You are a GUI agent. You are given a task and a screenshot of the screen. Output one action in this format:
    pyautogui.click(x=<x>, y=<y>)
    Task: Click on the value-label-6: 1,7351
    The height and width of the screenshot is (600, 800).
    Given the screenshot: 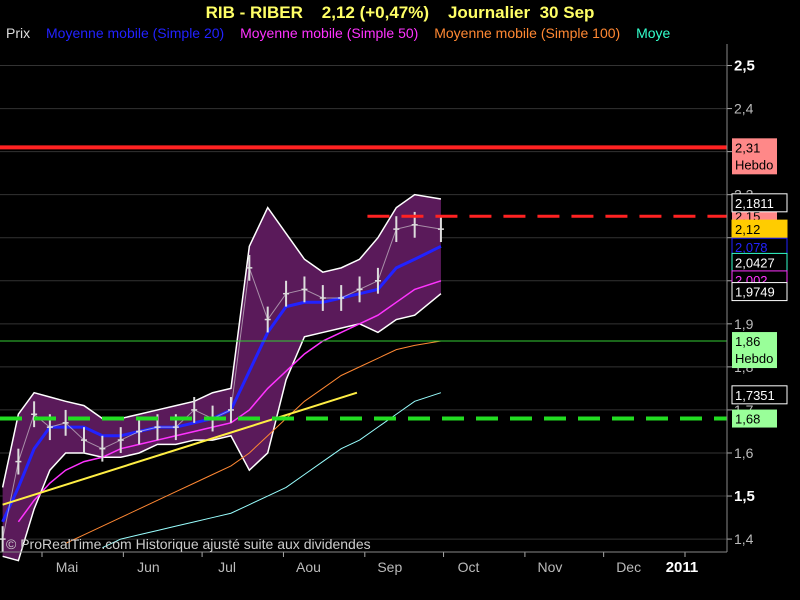 What is the action you would take?
    pyautogui.click(x=755, y=395)
    